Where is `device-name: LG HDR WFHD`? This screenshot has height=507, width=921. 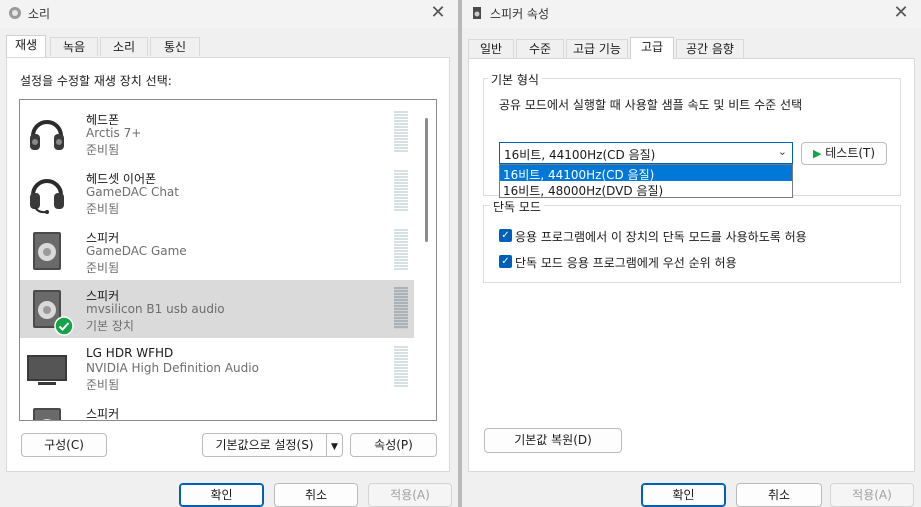 device-name: LG HDR WFHD is located at coordinates (130, 353).